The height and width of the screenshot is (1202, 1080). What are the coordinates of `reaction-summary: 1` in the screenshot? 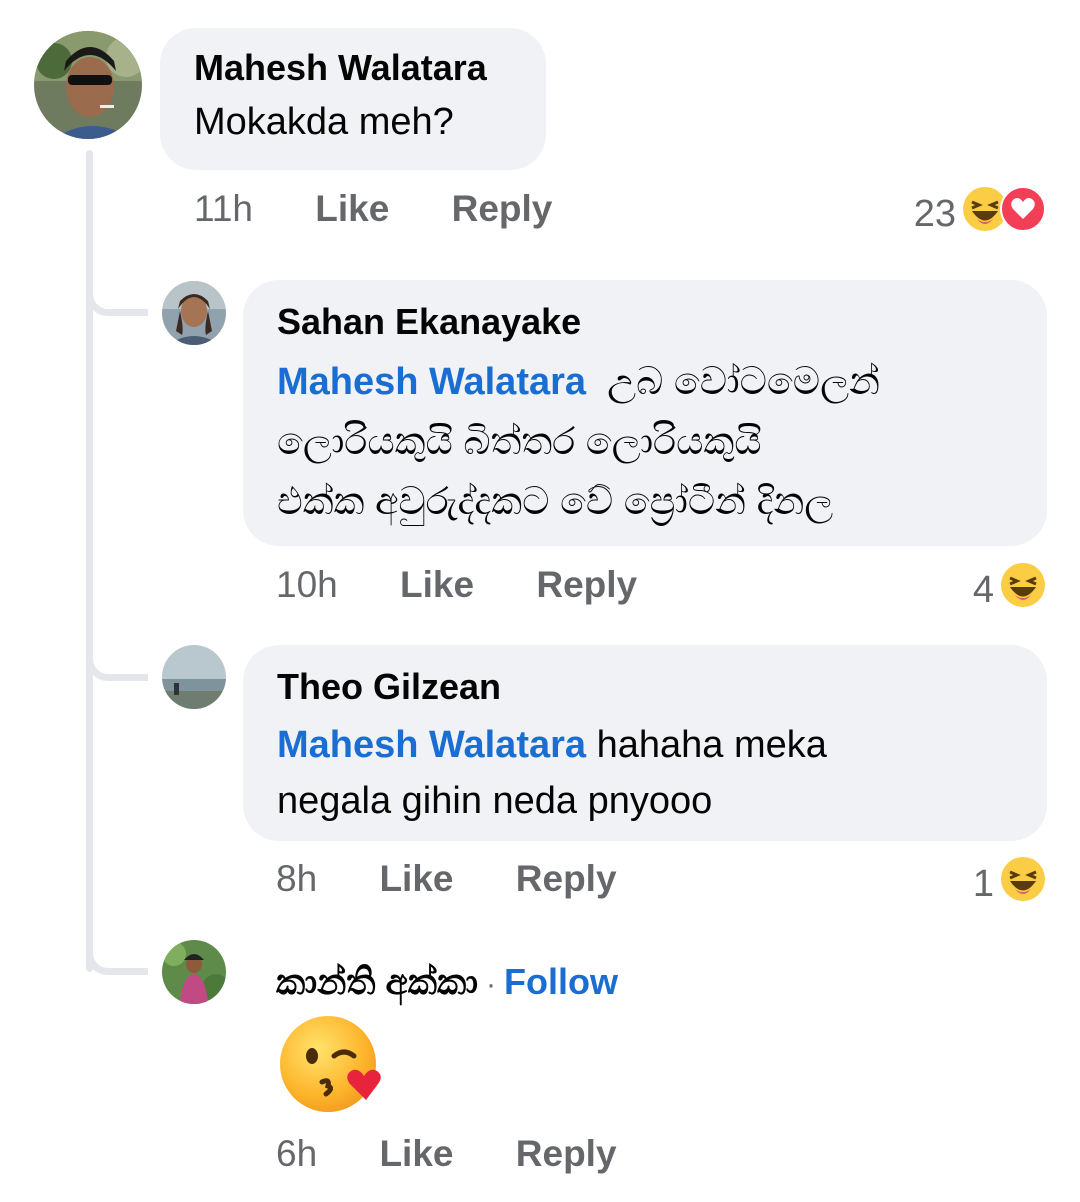 It's located at (1009, 884).